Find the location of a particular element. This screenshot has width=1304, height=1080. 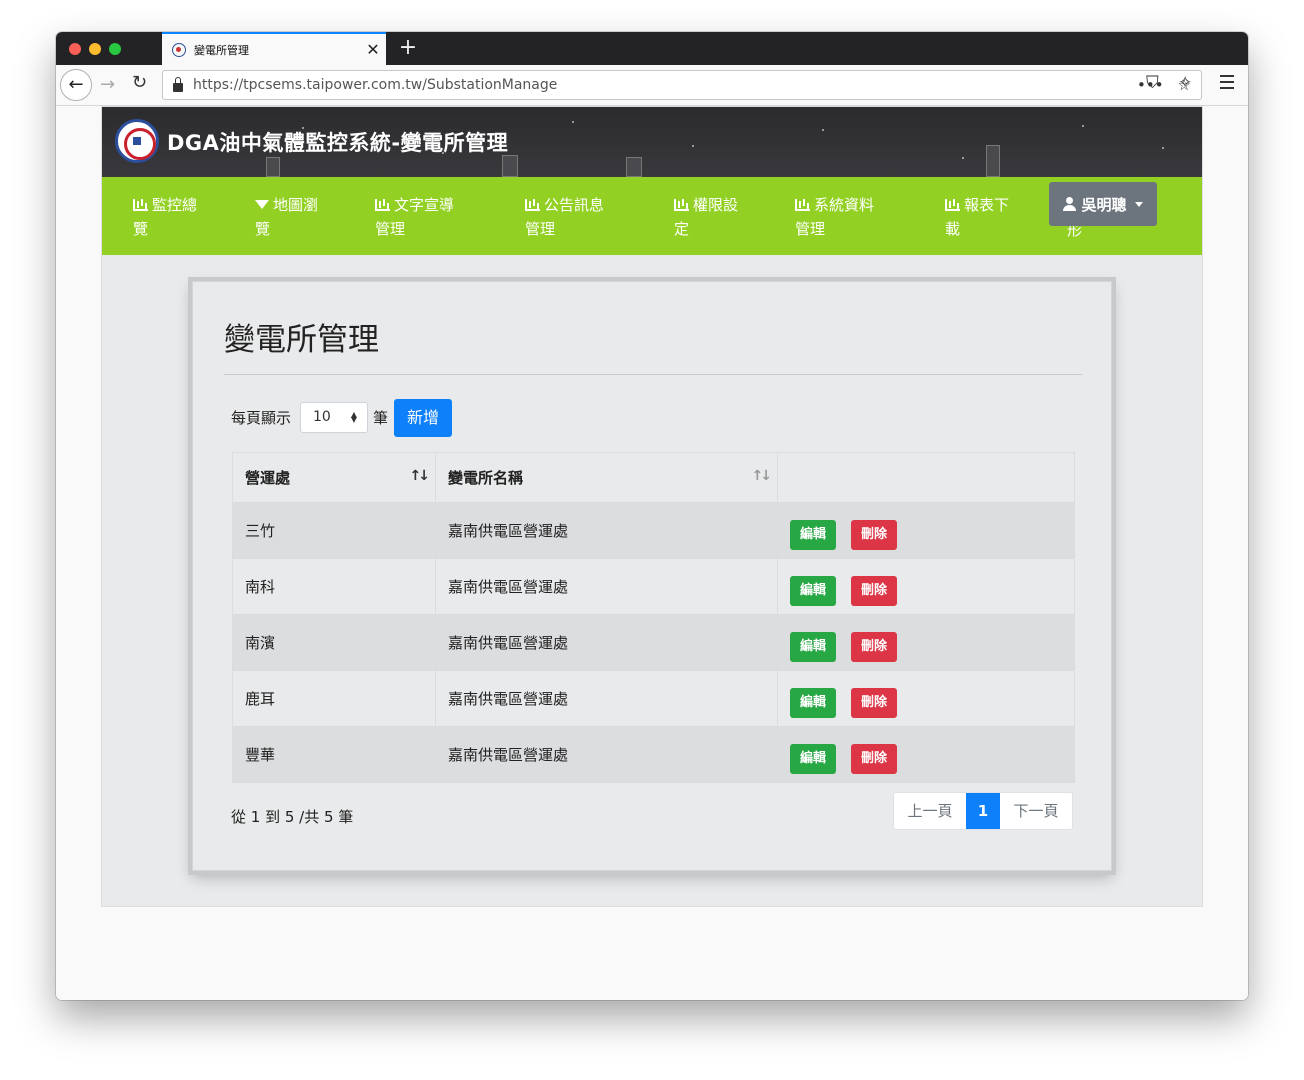

cell-district: 三竹 is located at coordinates (334, 530).